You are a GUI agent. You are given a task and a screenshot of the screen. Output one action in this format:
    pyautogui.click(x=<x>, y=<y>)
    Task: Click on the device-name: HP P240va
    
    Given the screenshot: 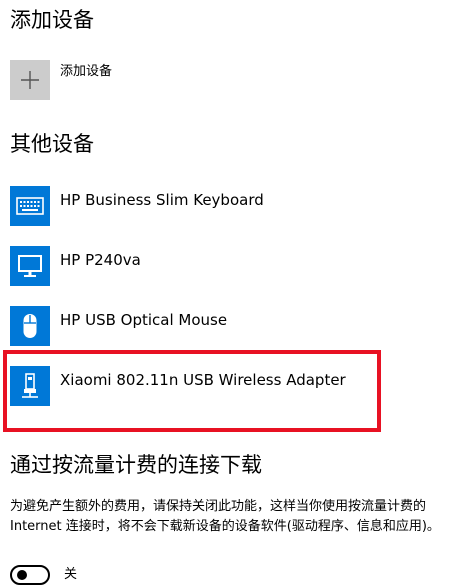 What is the action you would take?
    pyautogui.click(x=100, y=260)
    